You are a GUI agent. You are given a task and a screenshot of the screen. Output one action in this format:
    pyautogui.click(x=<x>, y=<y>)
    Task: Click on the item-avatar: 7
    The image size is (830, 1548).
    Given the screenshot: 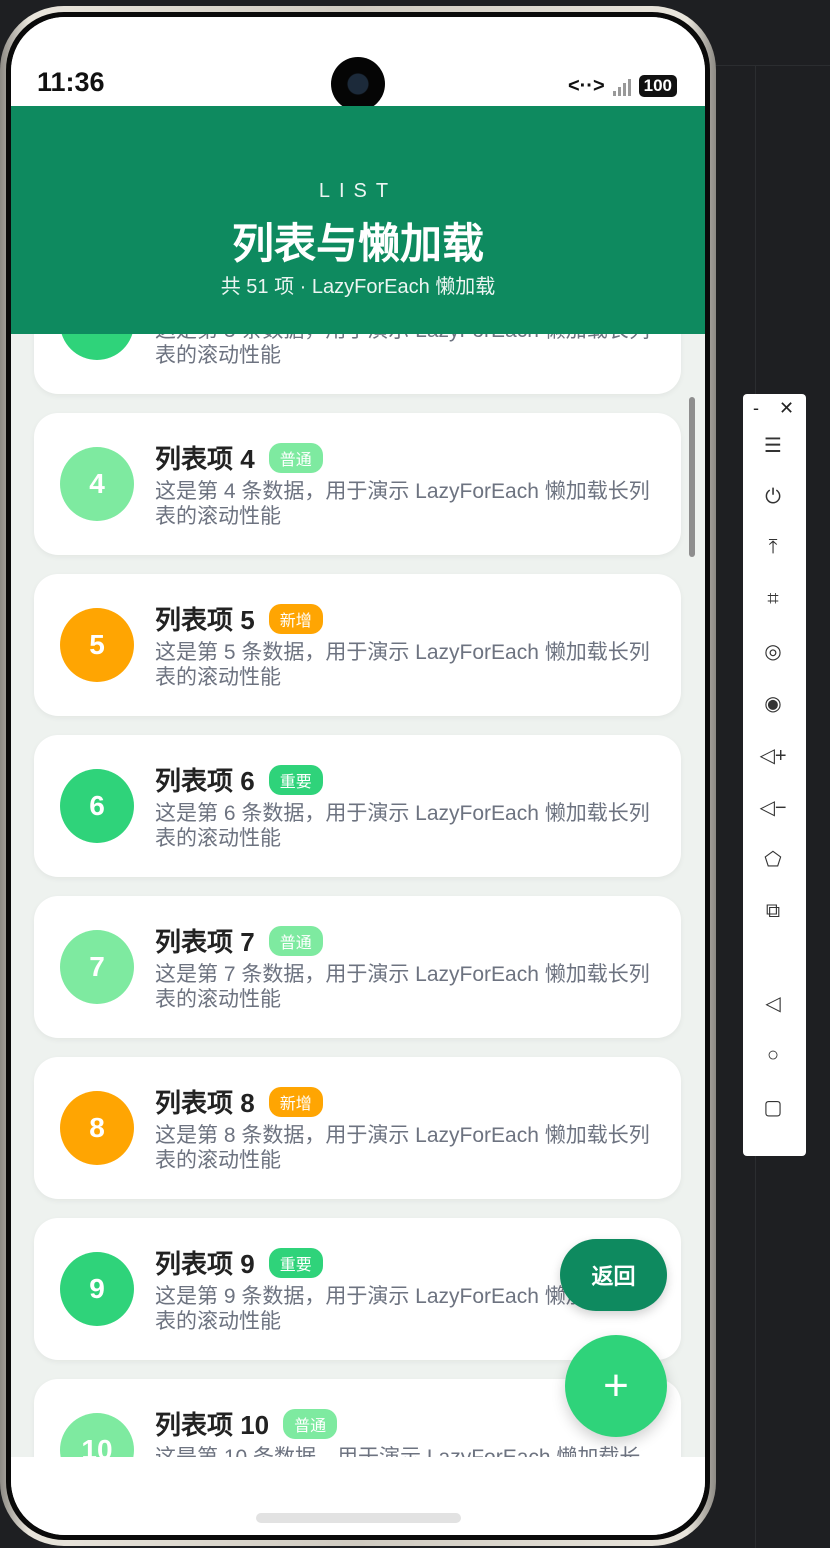 What is the action you would take?
    pyautogui.click(x=97, y=967)
    